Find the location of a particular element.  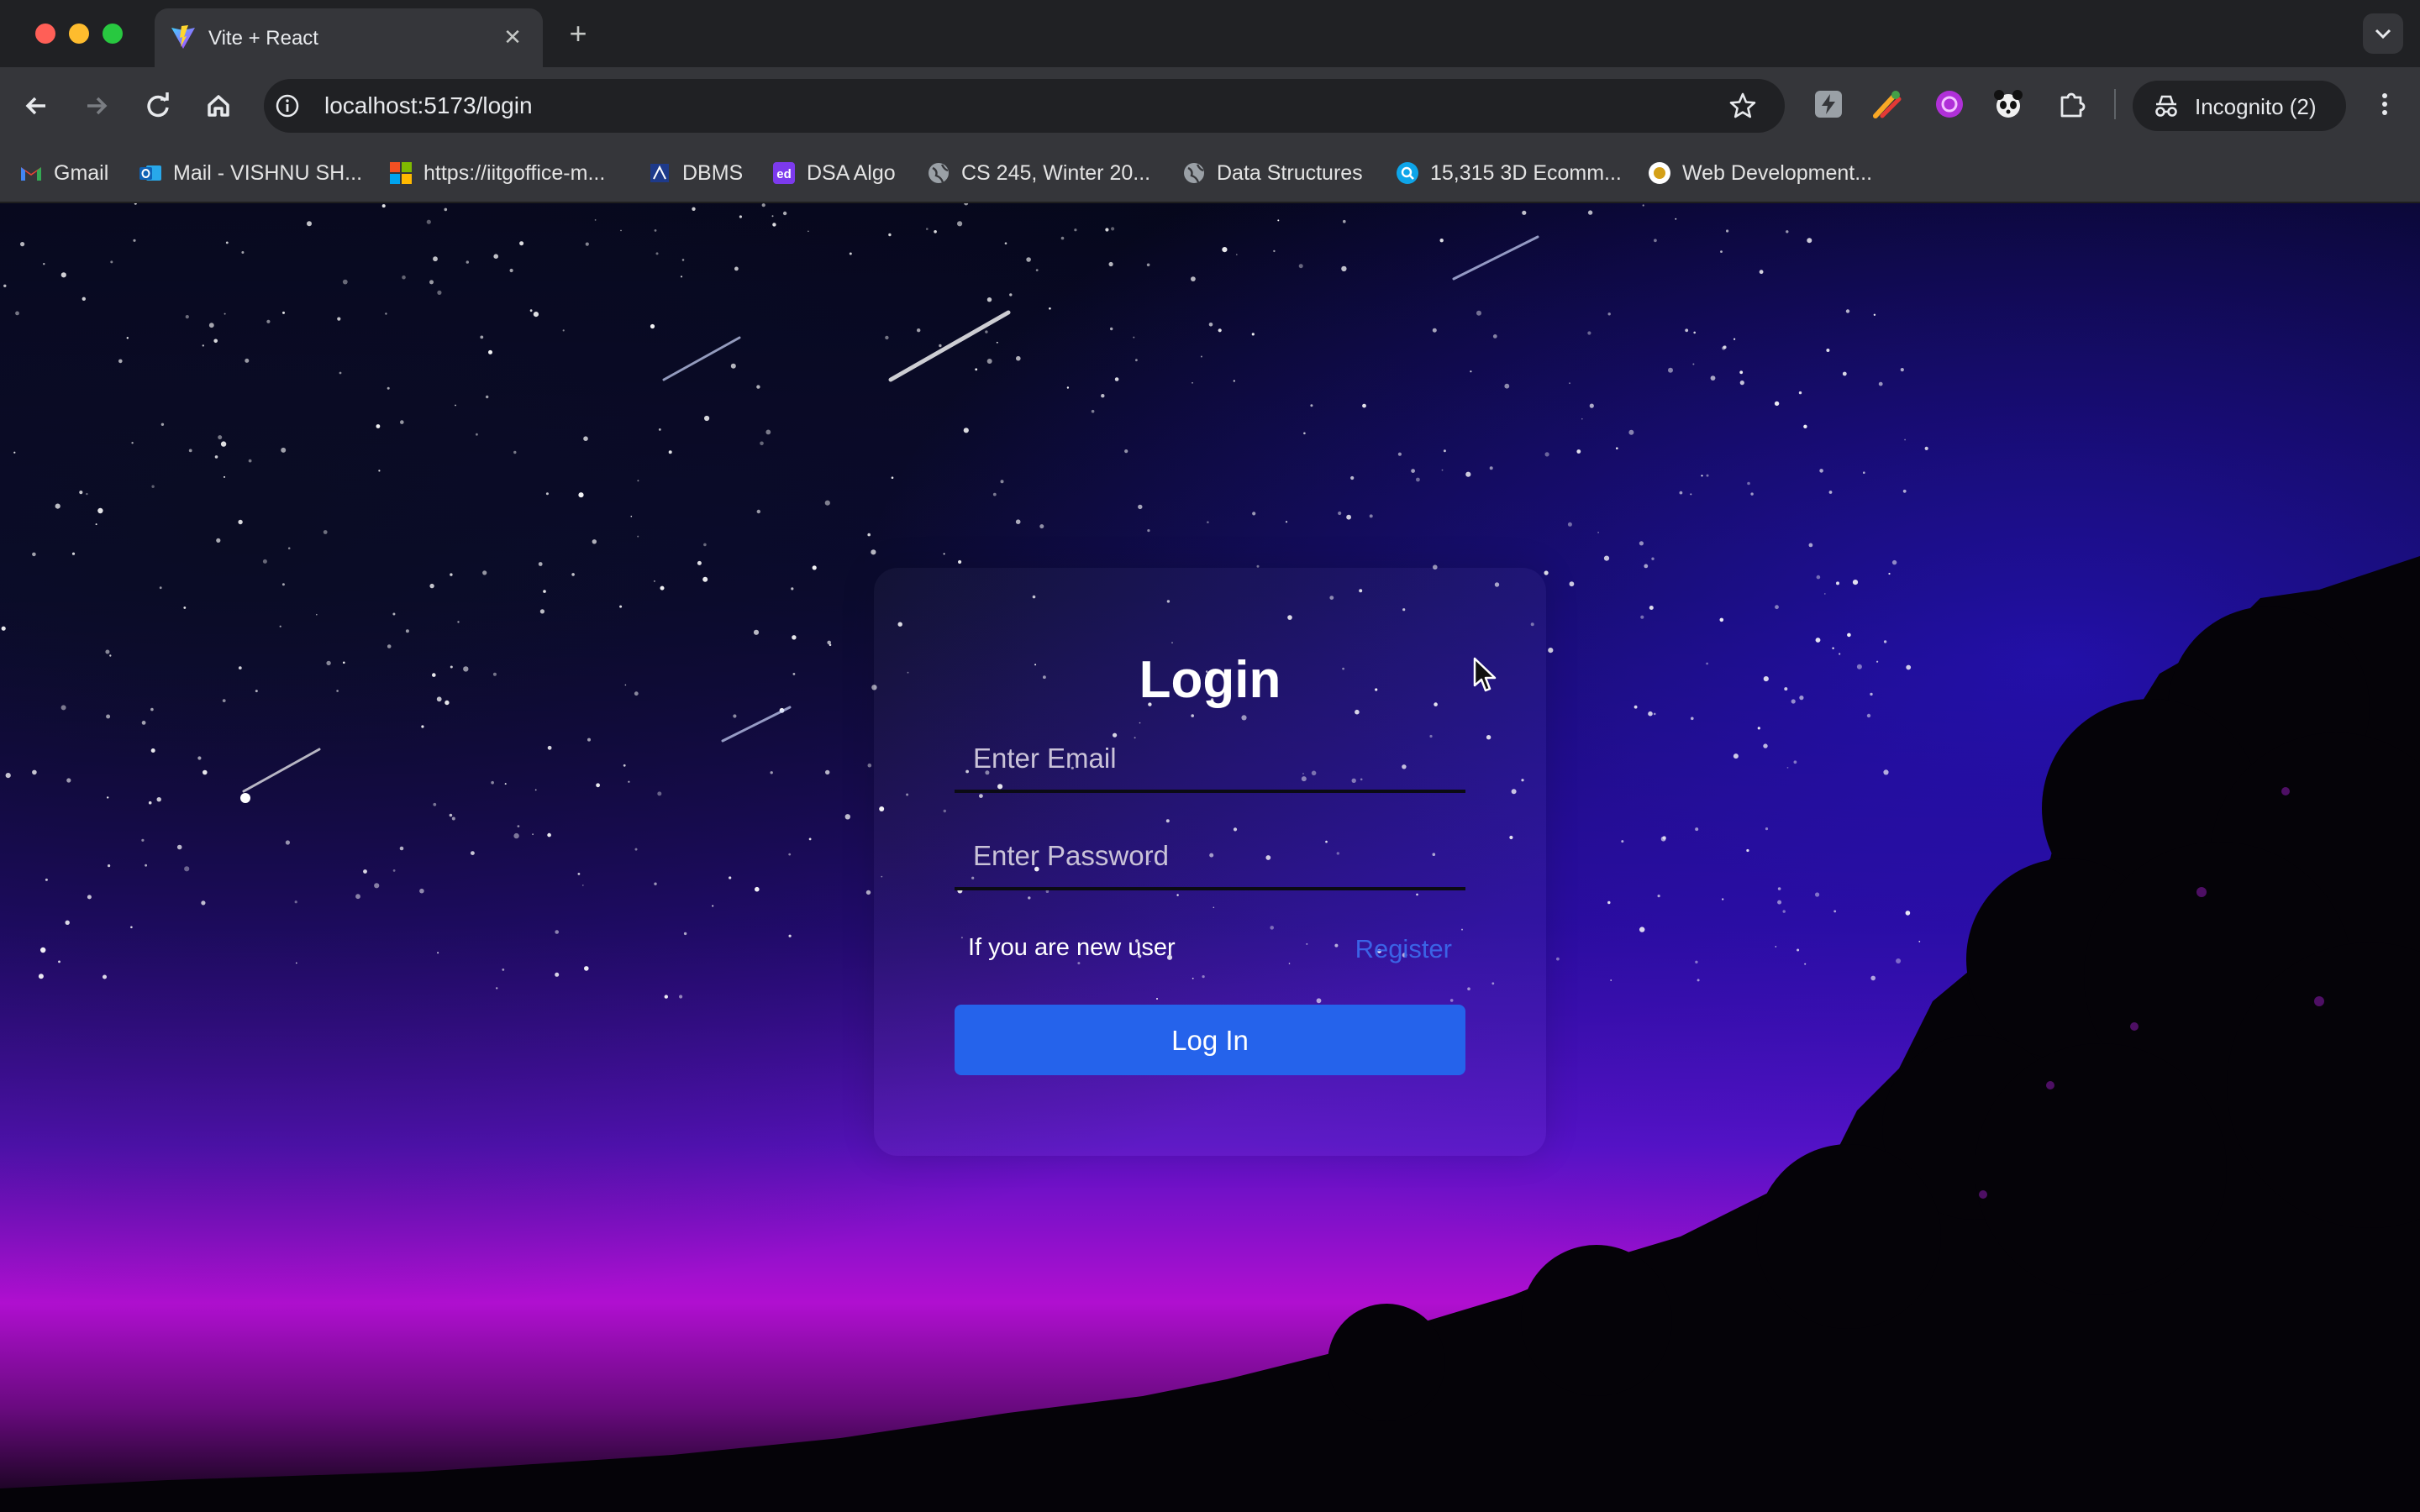

forward-arrow-icon is located at coordinates (96, 106).